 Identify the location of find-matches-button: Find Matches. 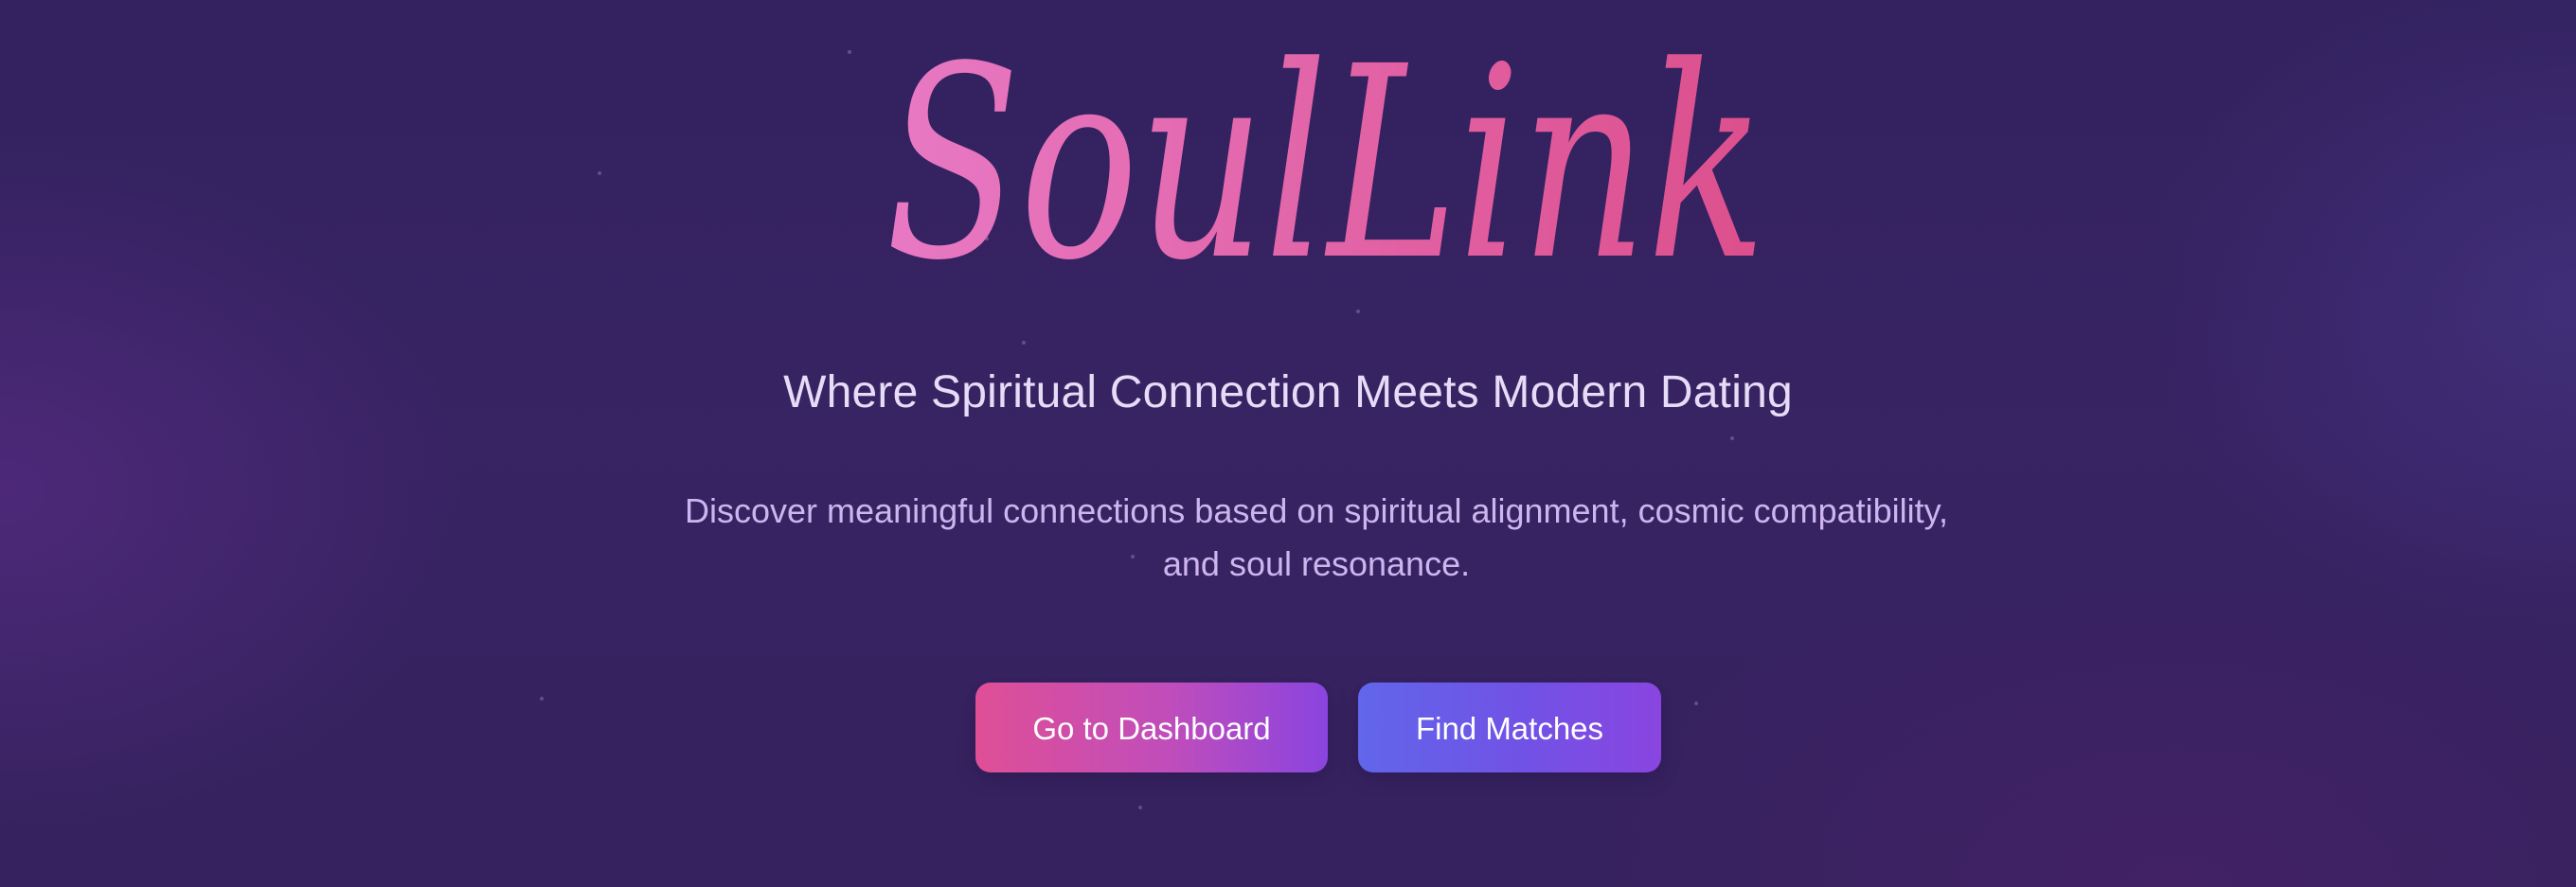
(1509, 727).